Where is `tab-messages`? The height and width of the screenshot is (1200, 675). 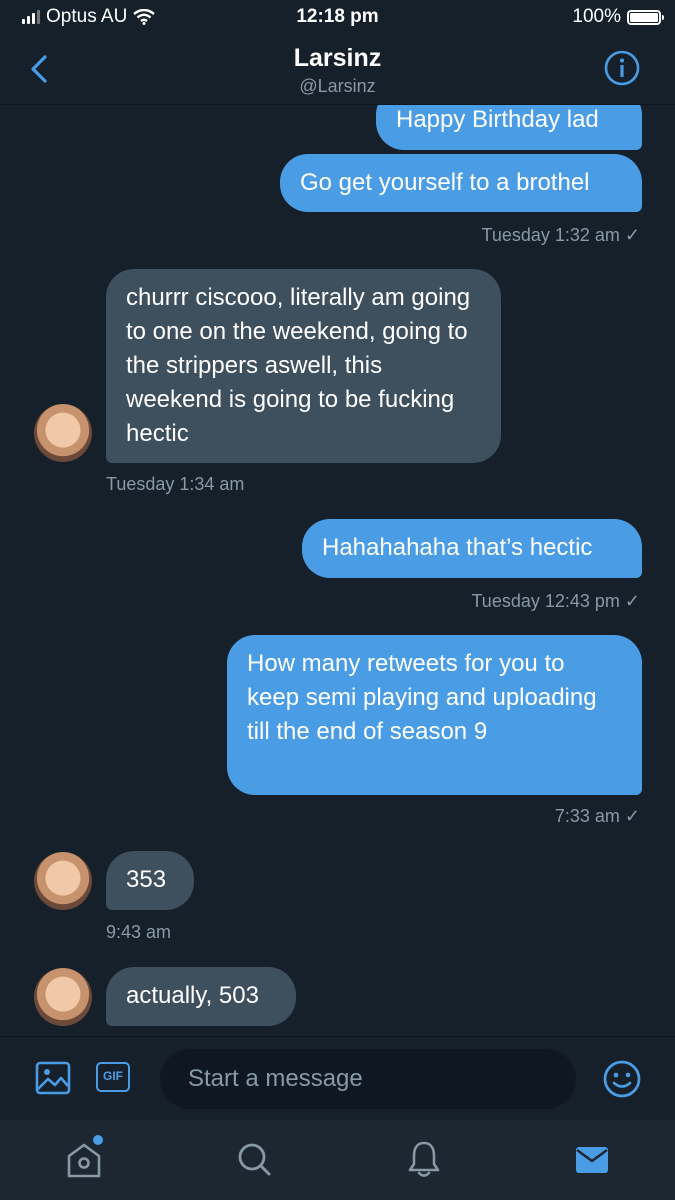 tab-messages is located at coordinates (592, 1160).